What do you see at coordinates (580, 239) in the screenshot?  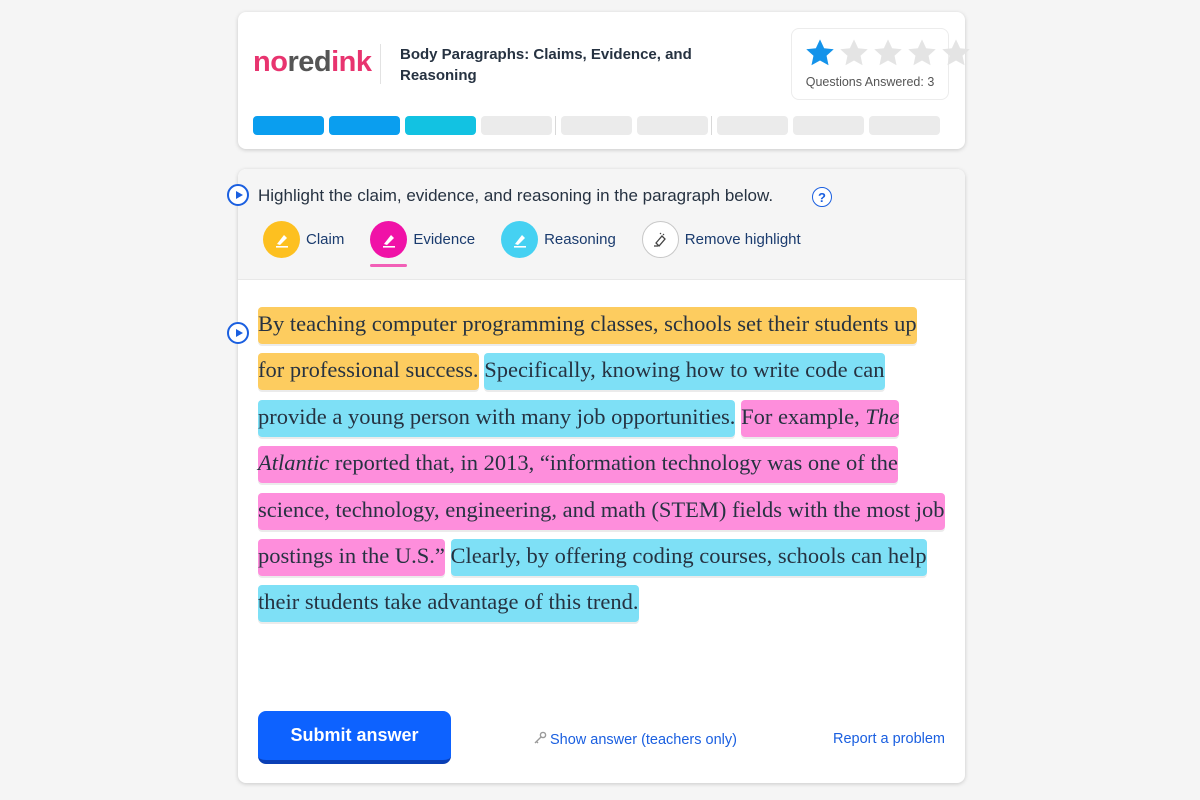 I see `tool-label: Reasoning` at bounding box center [580, 239].